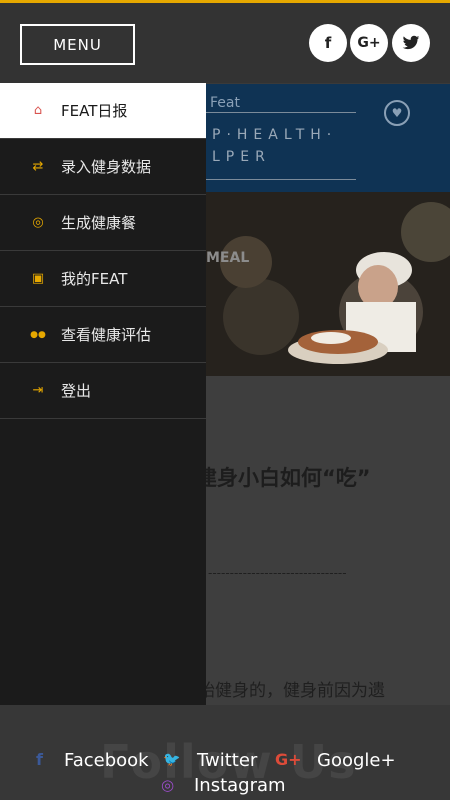 This screenshot has width=450, height=800. I want to click on drawer-item-feat-daily: ⌂ FEAT日报, so click(103, 111).